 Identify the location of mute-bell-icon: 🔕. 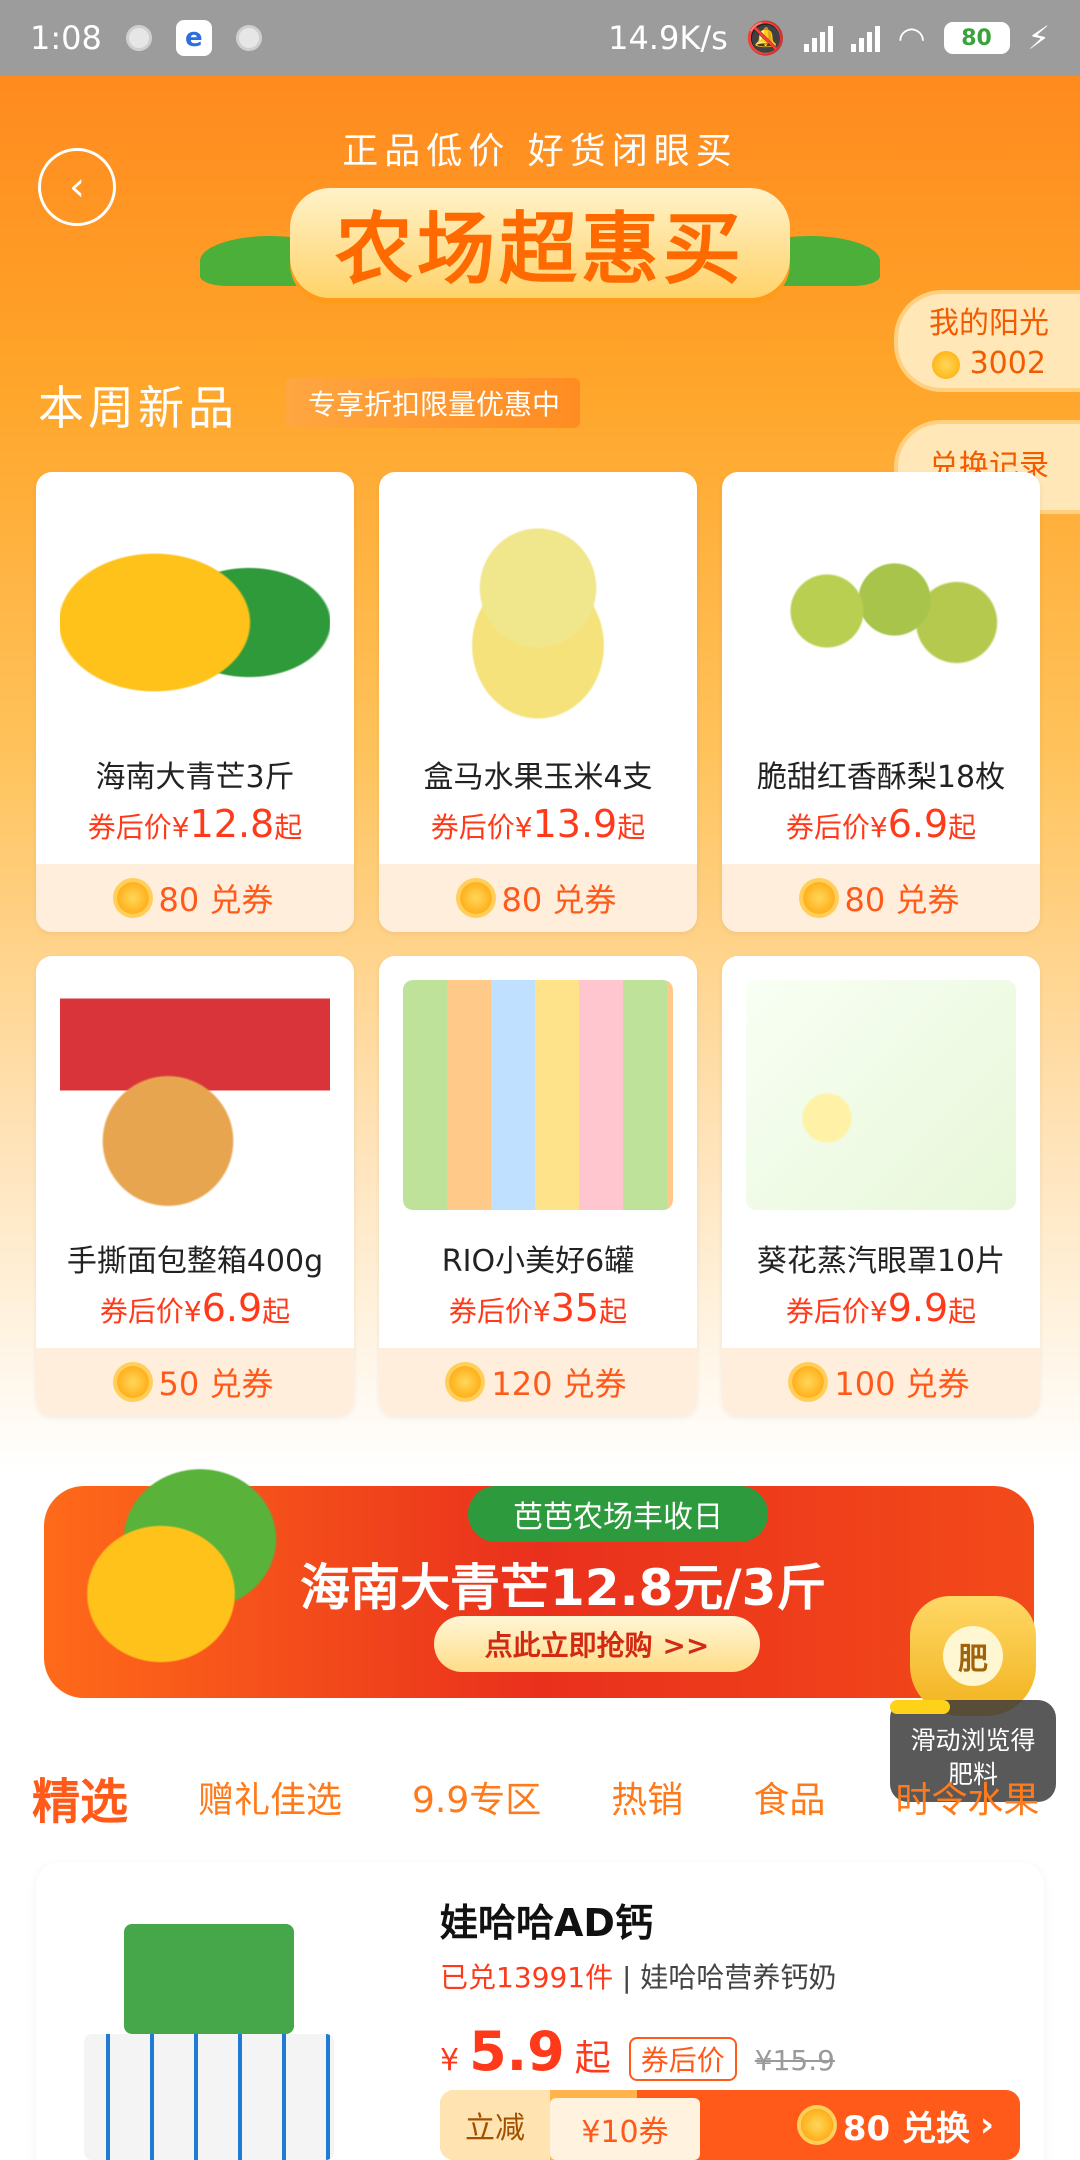
(765, 38).